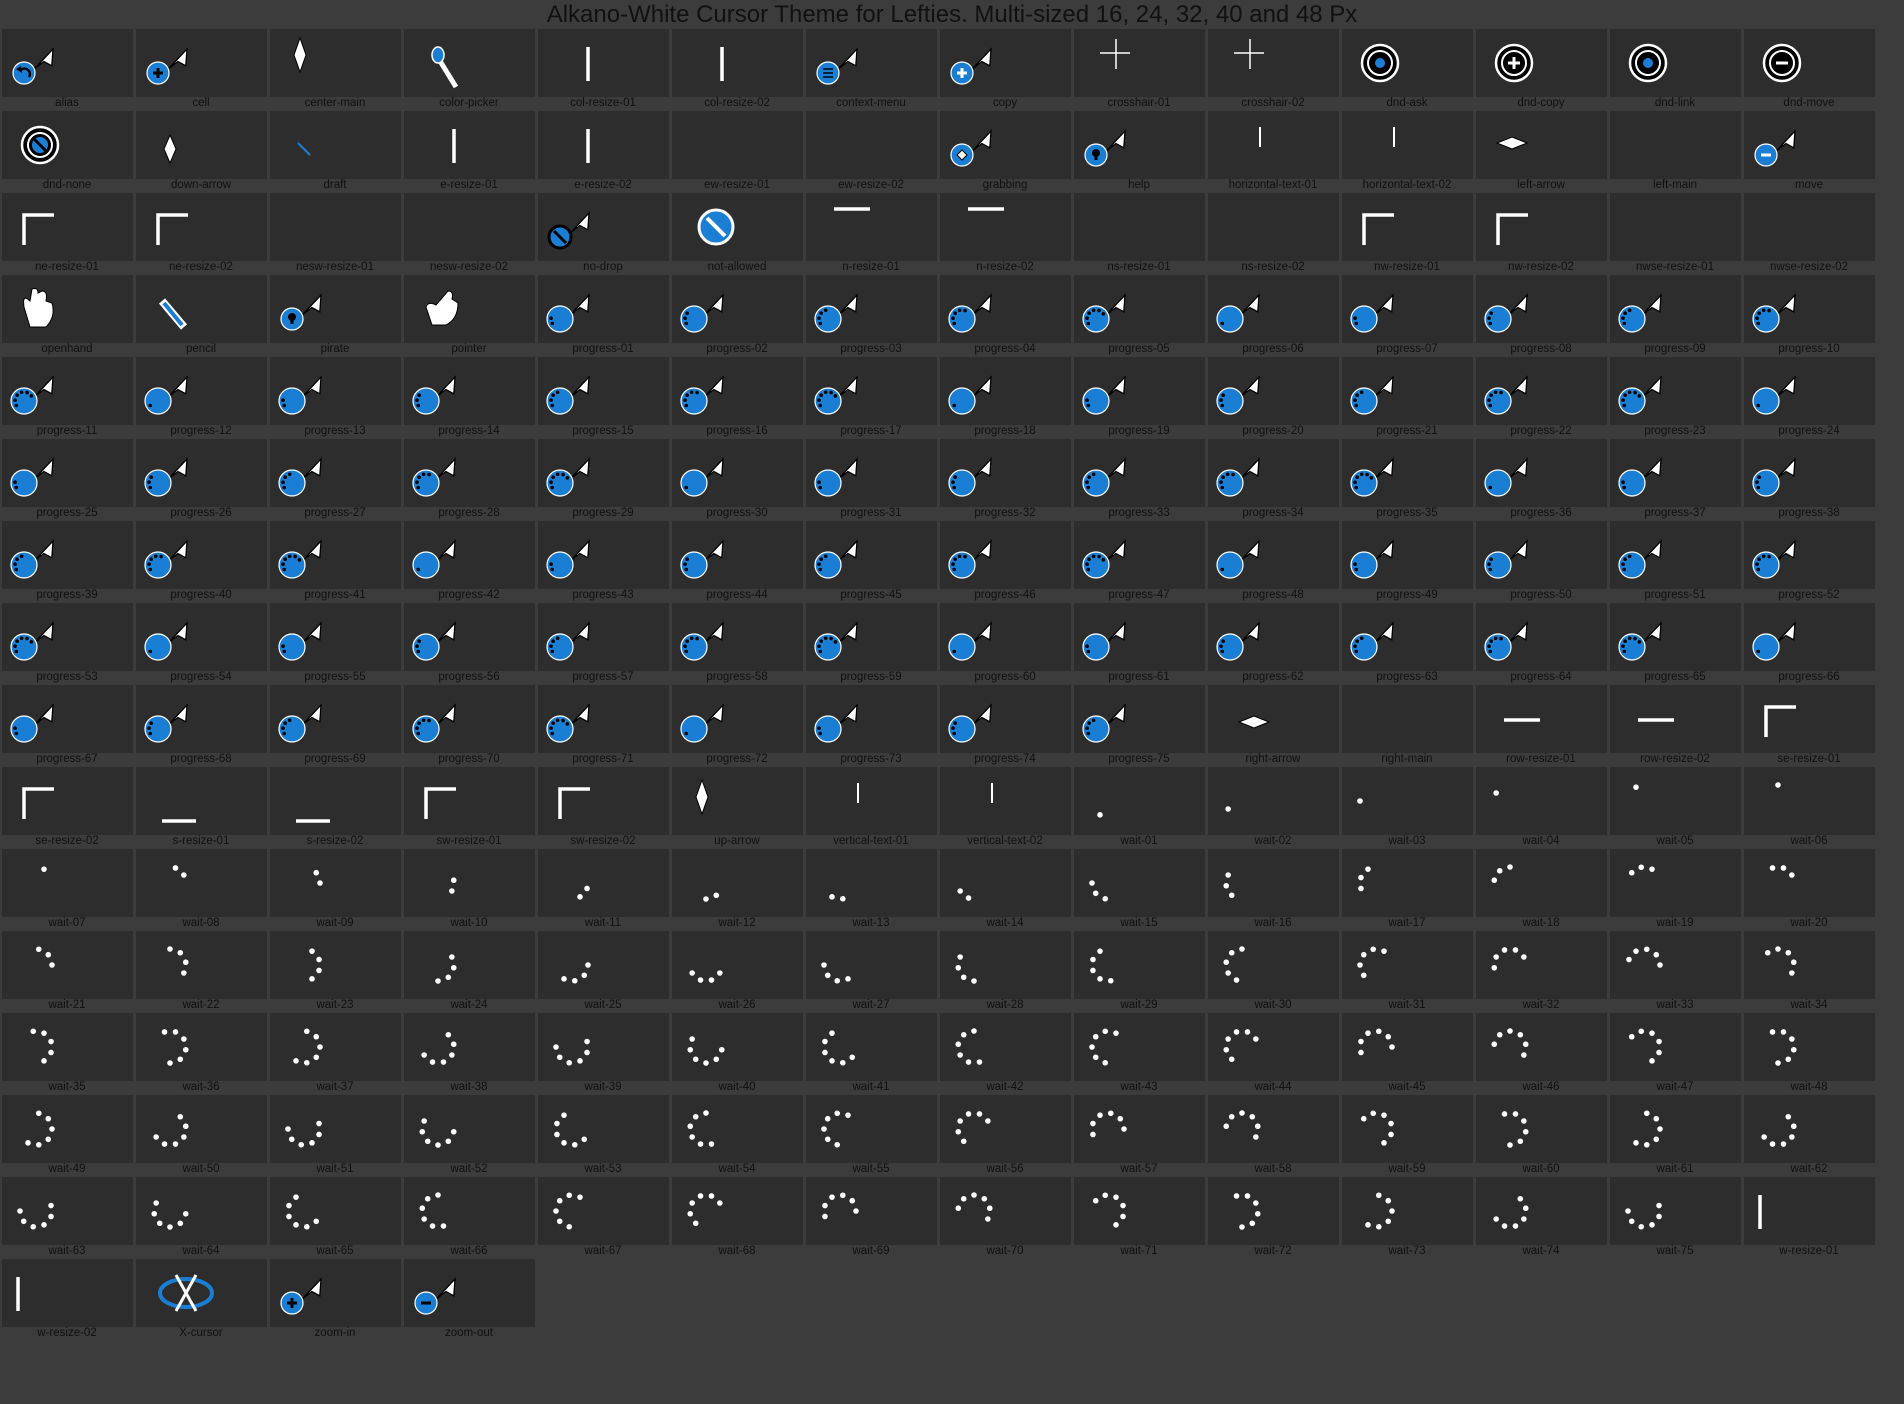 The width and height of the screenshot is (1904, 1404). I want to click on cursor-label: ne-resize-01, so click(67, 267).